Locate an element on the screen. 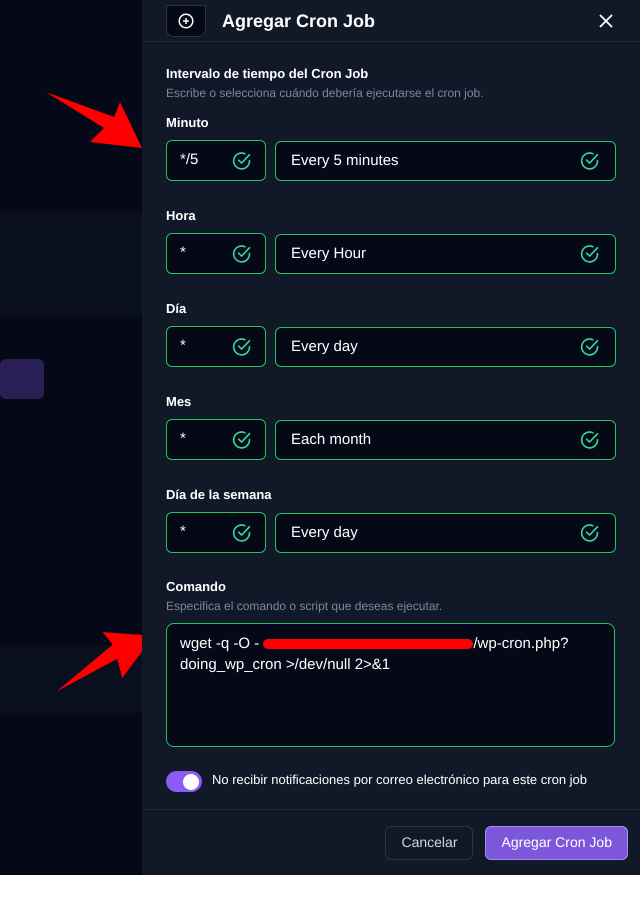 This screenshot has width=640, height=901. schedule-description-field: Every 5 minutes is located at coordinates (445, 161).